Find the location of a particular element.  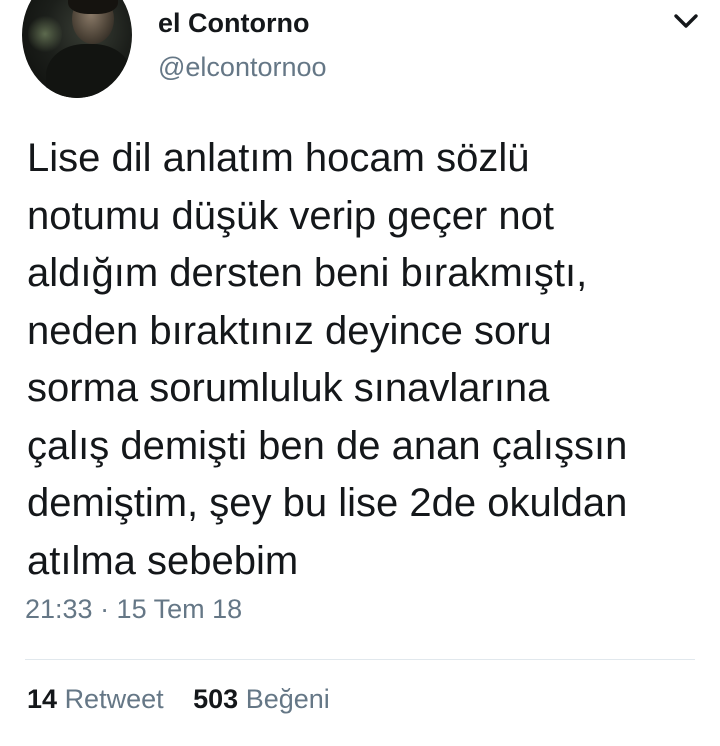

author-handle: @elcontornoo is located at coordinates (242, 67).